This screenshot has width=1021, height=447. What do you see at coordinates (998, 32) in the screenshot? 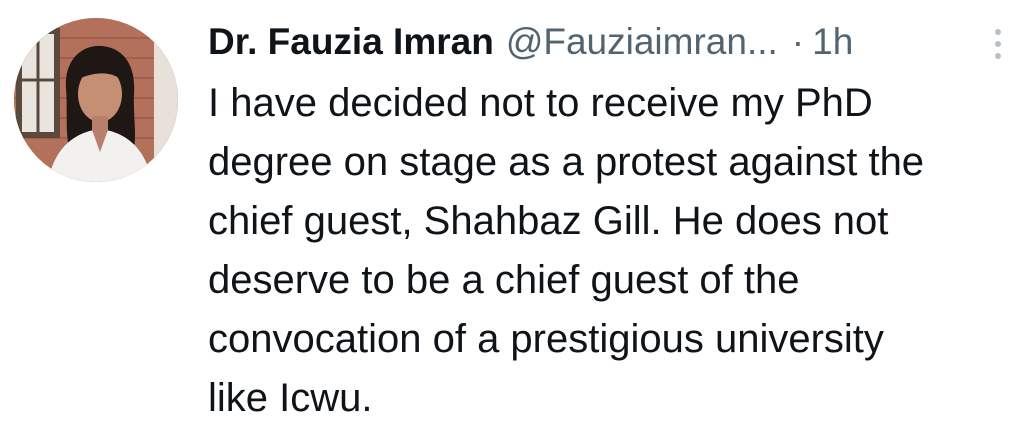
I see `more-dot-top` at bounding box center [998, 32].